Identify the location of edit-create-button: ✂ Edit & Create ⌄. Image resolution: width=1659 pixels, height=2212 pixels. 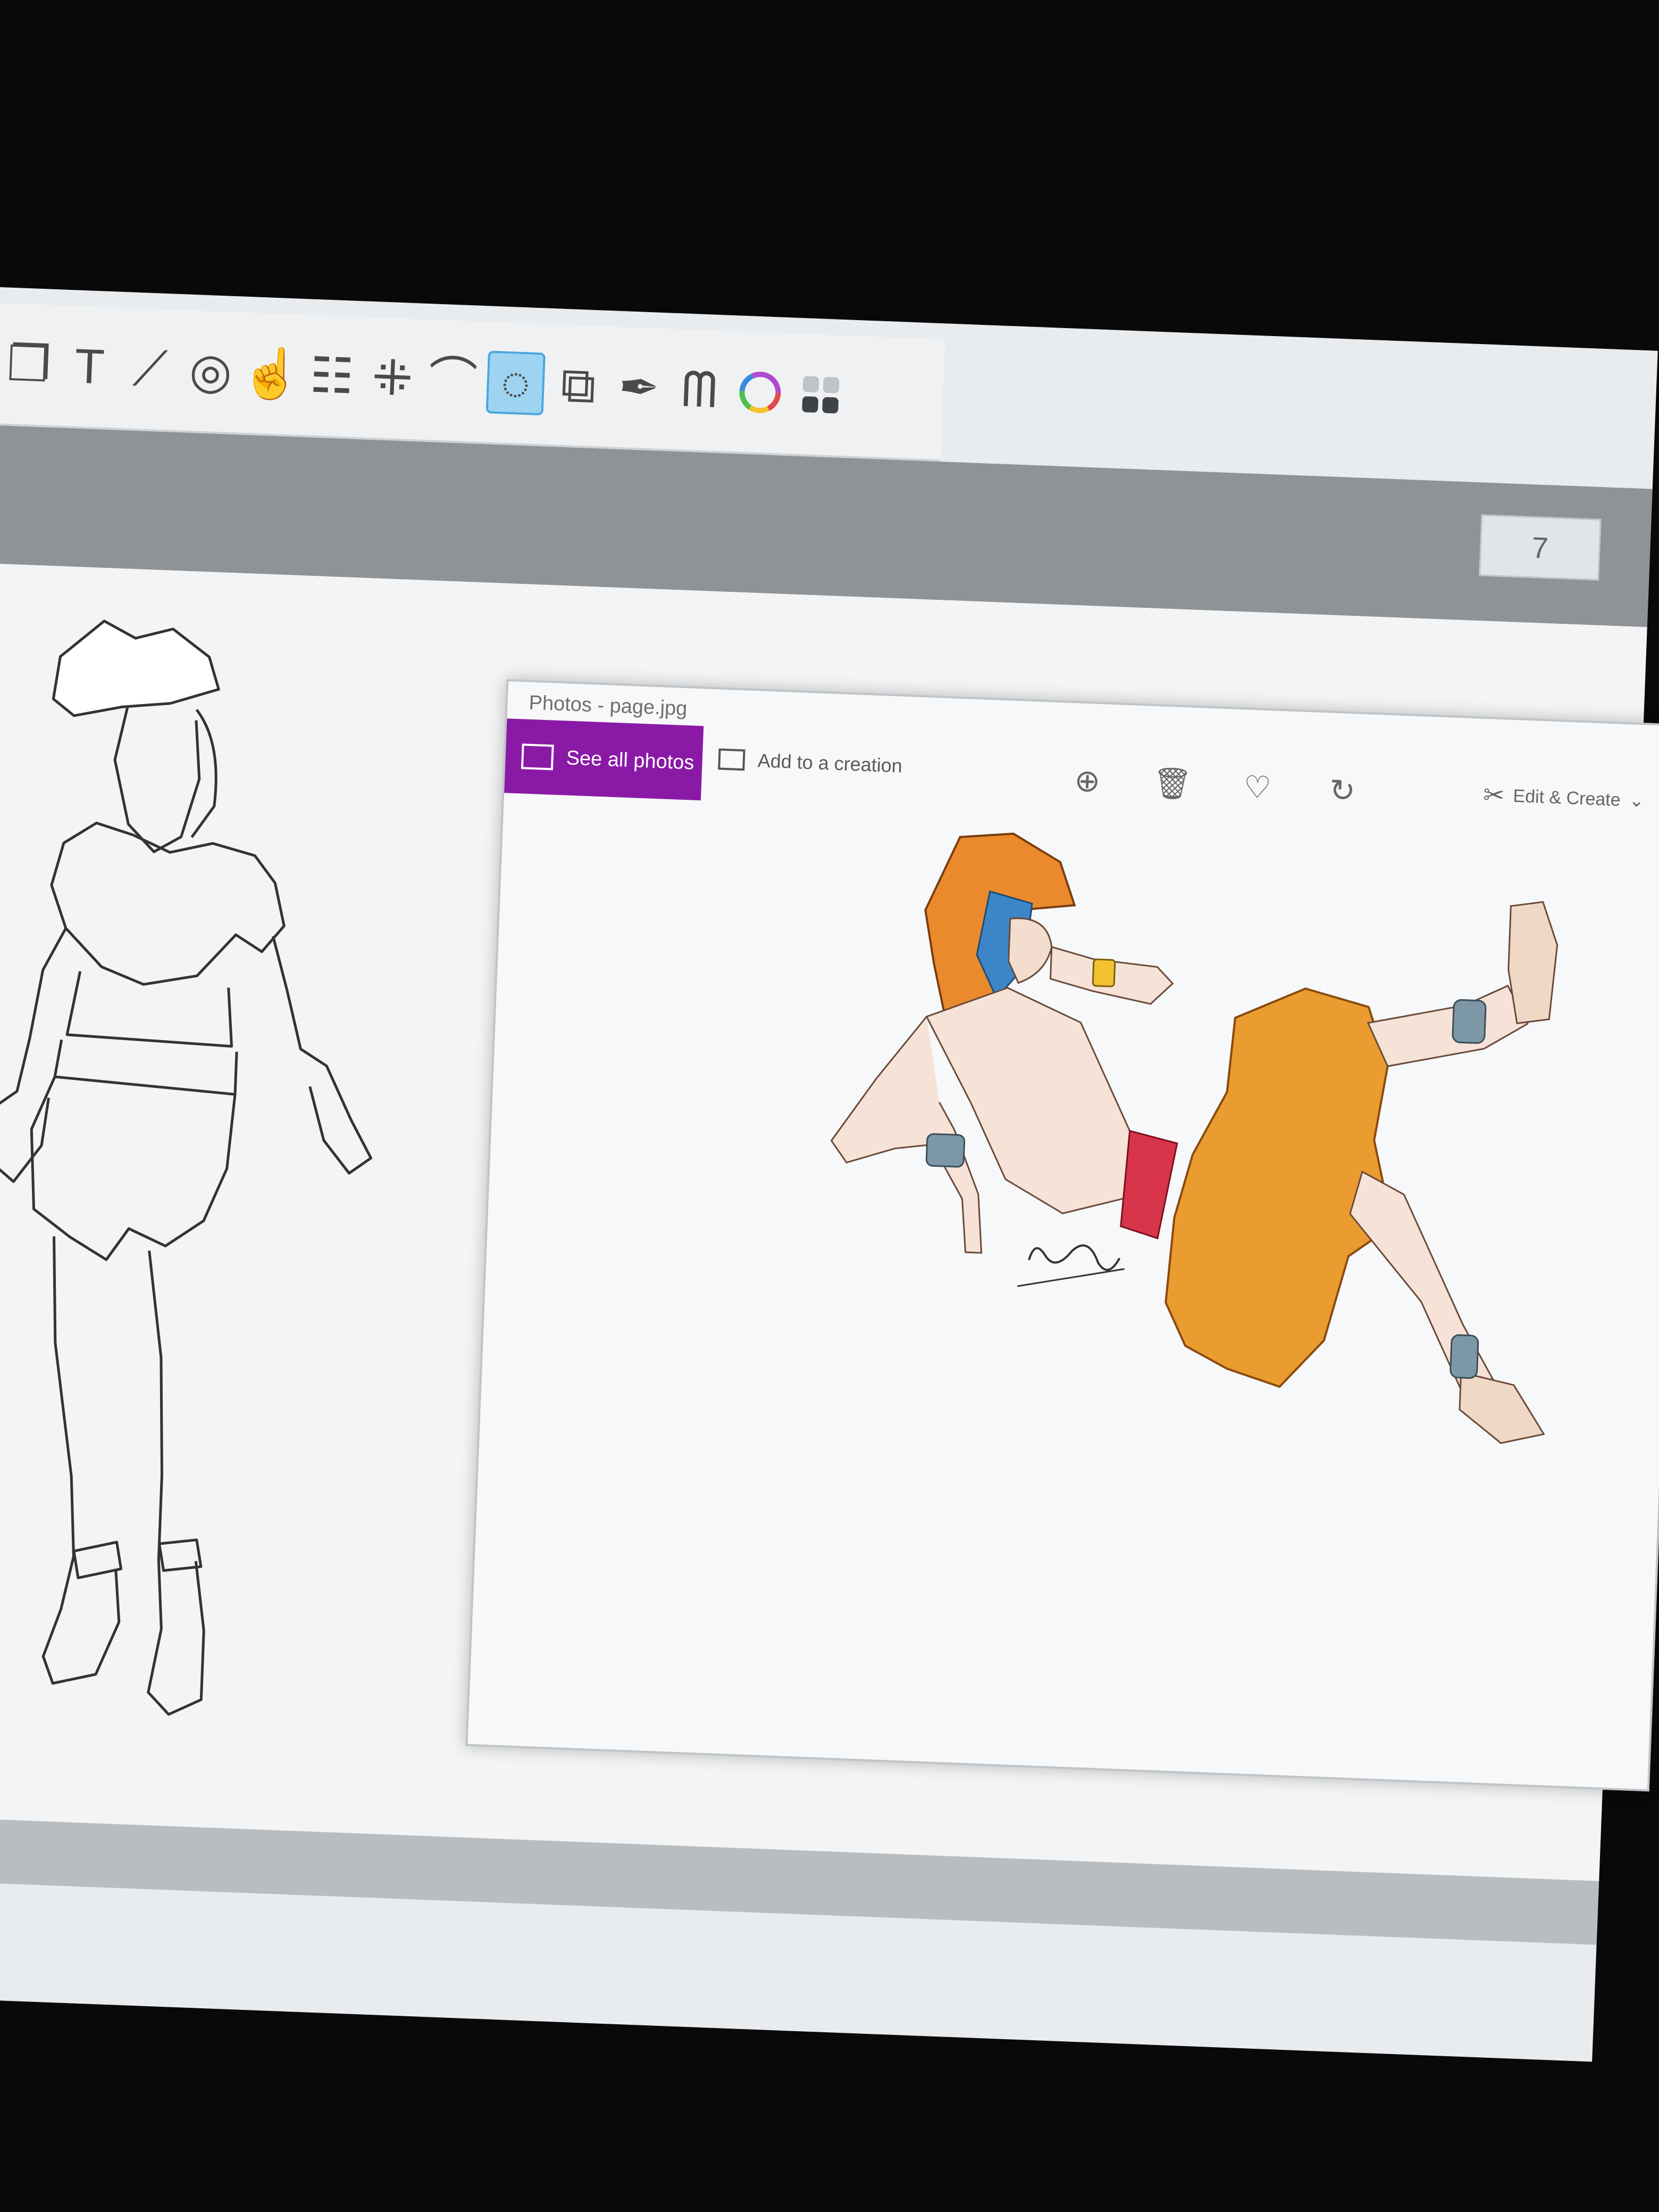
(1563, 798).